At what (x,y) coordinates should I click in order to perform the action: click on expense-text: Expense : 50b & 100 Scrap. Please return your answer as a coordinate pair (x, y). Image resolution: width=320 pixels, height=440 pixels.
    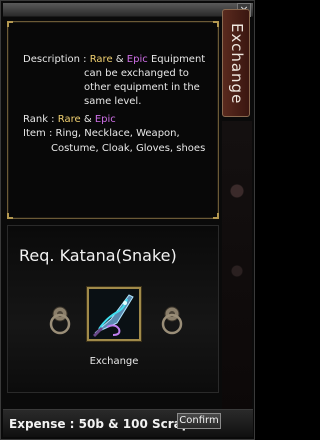
    Looking at the image, I should click on (100, 424).